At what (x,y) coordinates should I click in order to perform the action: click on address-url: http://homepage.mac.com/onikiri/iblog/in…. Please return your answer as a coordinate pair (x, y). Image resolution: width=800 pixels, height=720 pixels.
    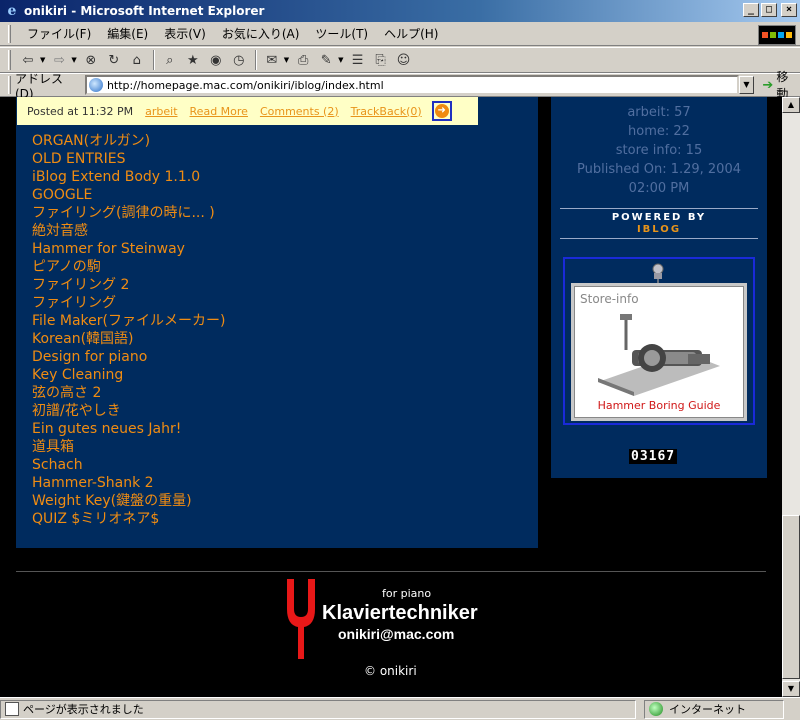
    Looking at the image, I should click on (245, 85).